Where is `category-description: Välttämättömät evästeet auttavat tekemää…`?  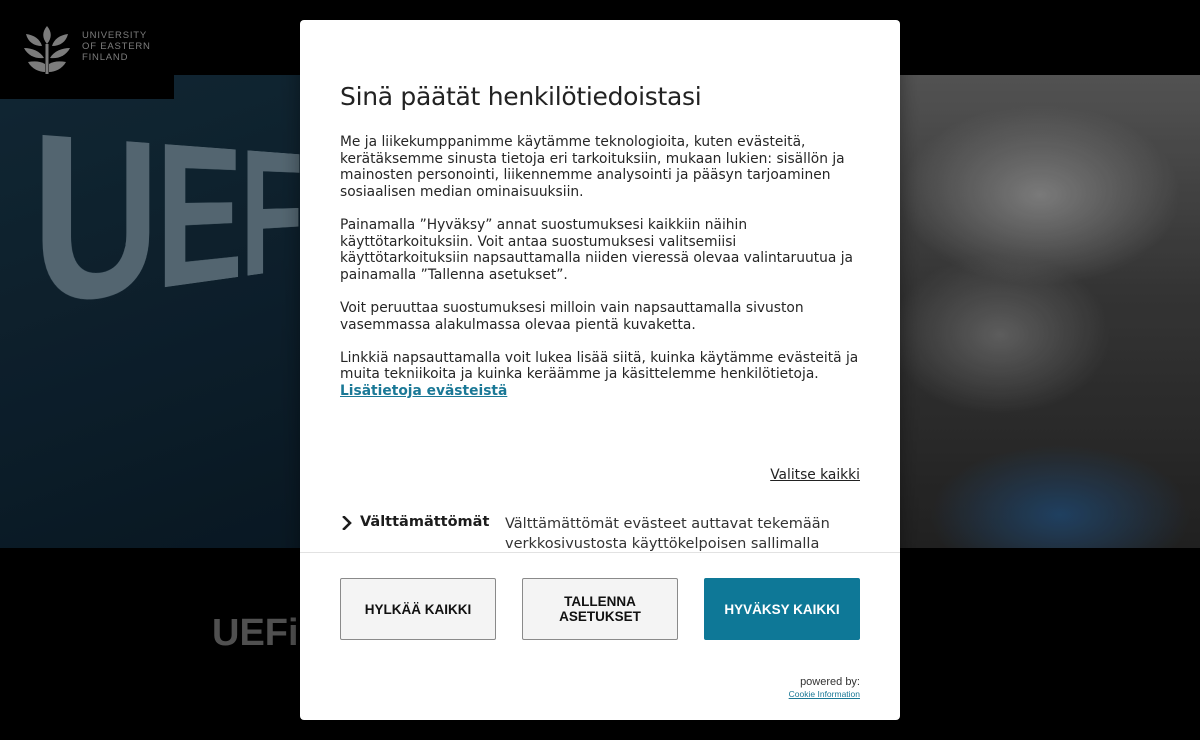
category-description: Välttämättömät evästeet auttavat tekemää… is located at coordinates (667, 534).